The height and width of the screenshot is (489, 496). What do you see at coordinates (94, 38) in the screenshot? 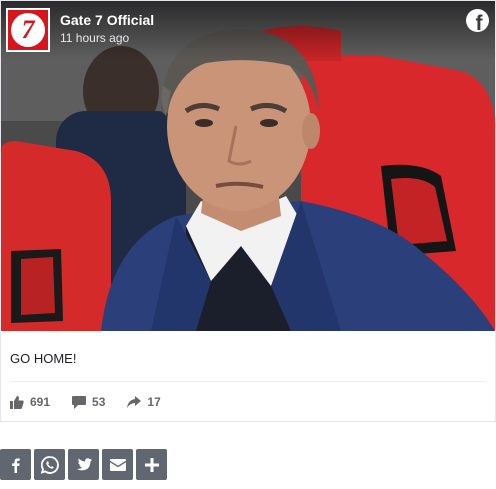
I see `post-timestamp: 11 hours ago` at bounding box center [94, 38].